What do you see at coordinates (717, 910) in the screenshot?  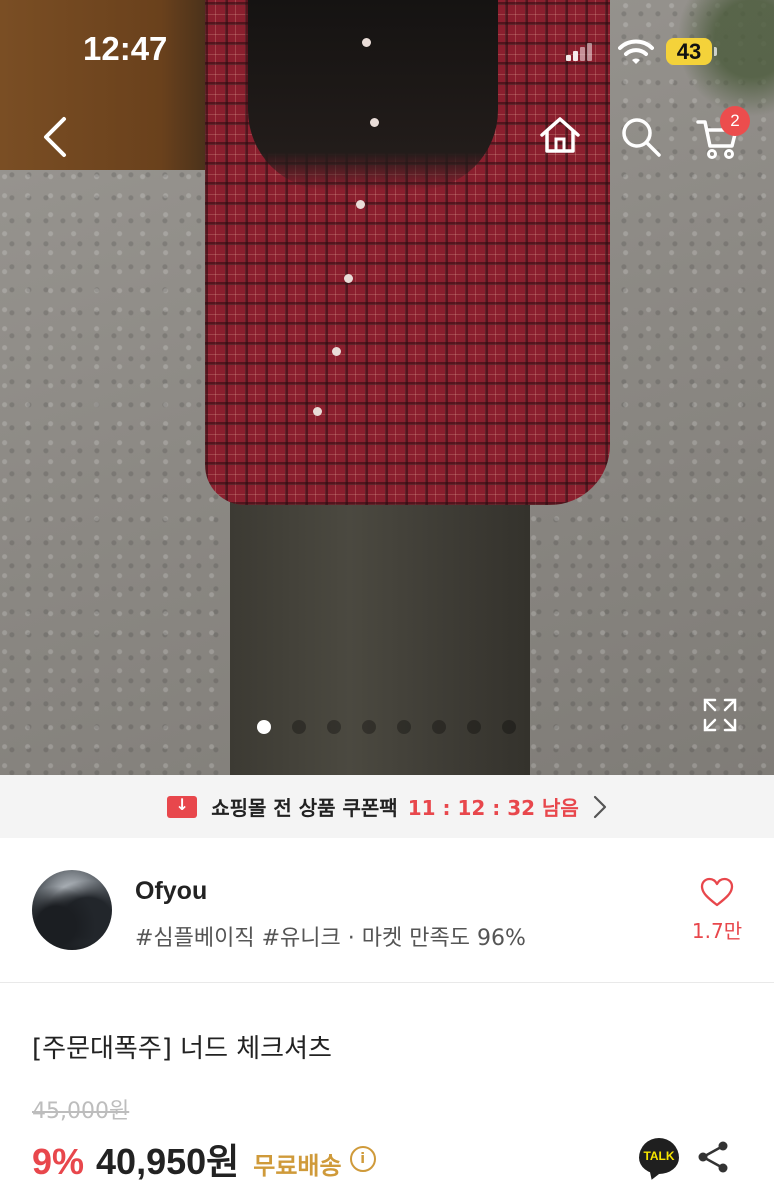 I see `like-button: 1.7만` at bounding box center [717, 910].